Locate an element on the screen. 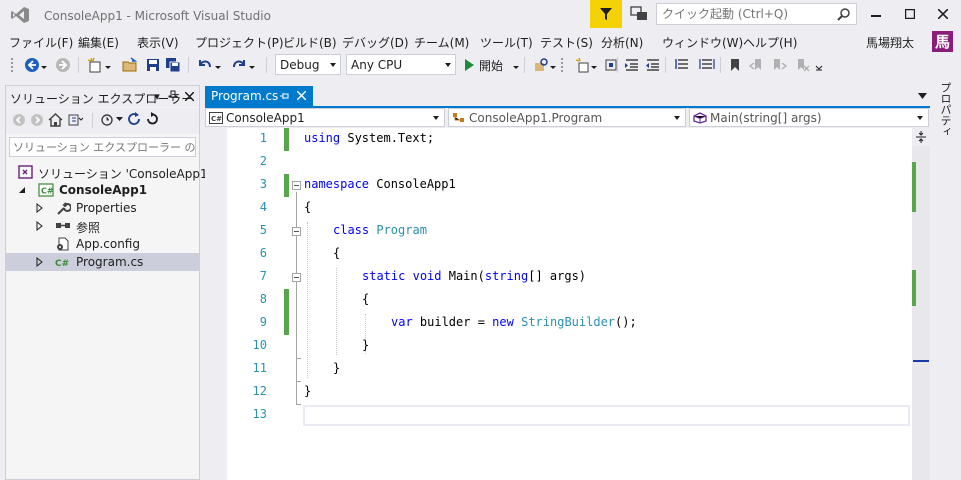 The image size is (961, 480). tree-item-project: C# ConsoleApp1 is located at coordinates (102, 190).